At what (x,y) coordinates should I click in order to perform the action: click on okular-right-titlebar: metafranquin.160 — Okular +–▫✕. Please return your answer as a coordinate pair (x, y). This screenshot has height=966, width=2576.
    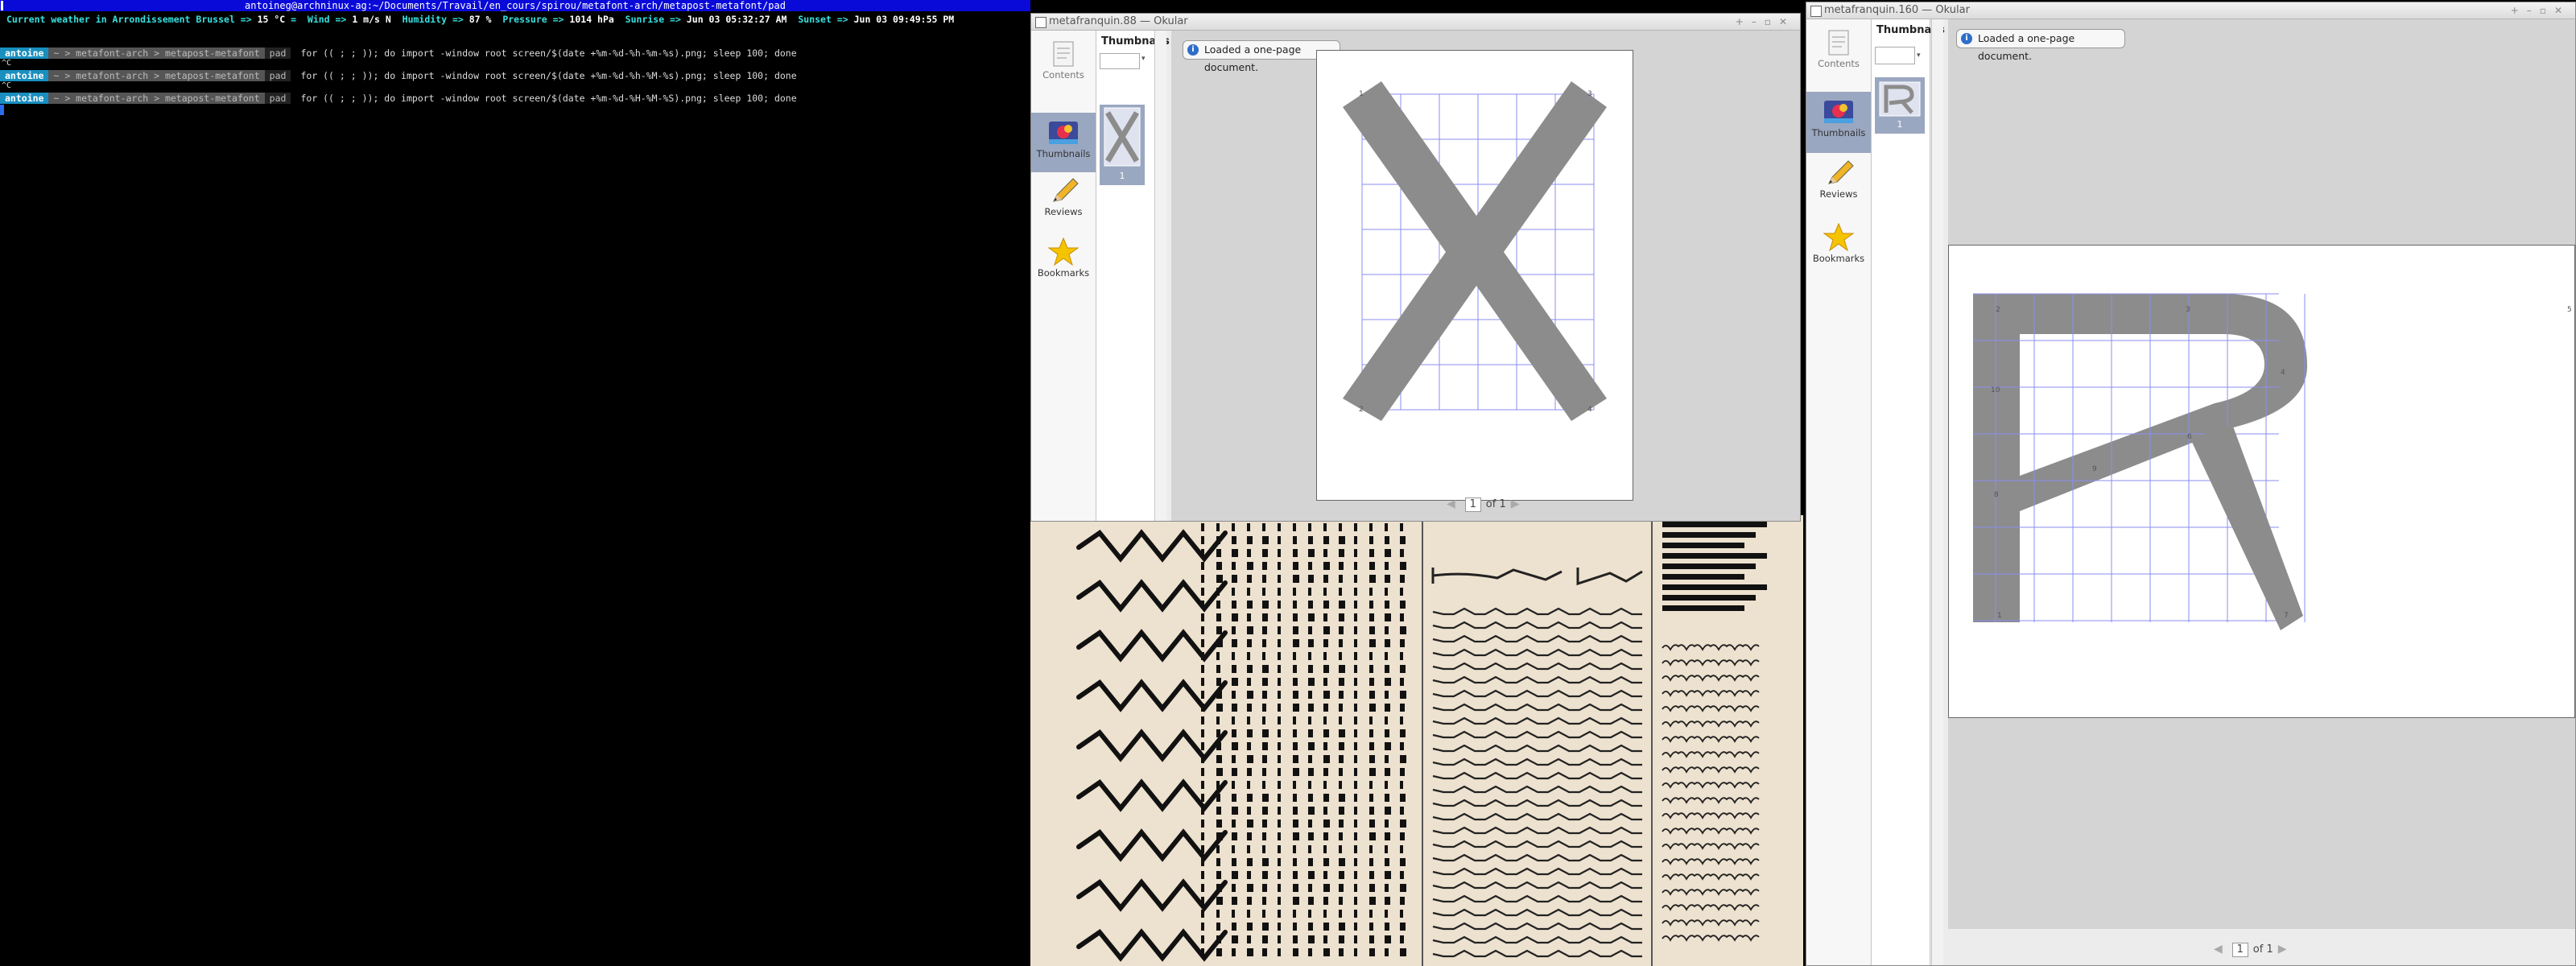
    Looking at the image, I should click on (2190, 10).